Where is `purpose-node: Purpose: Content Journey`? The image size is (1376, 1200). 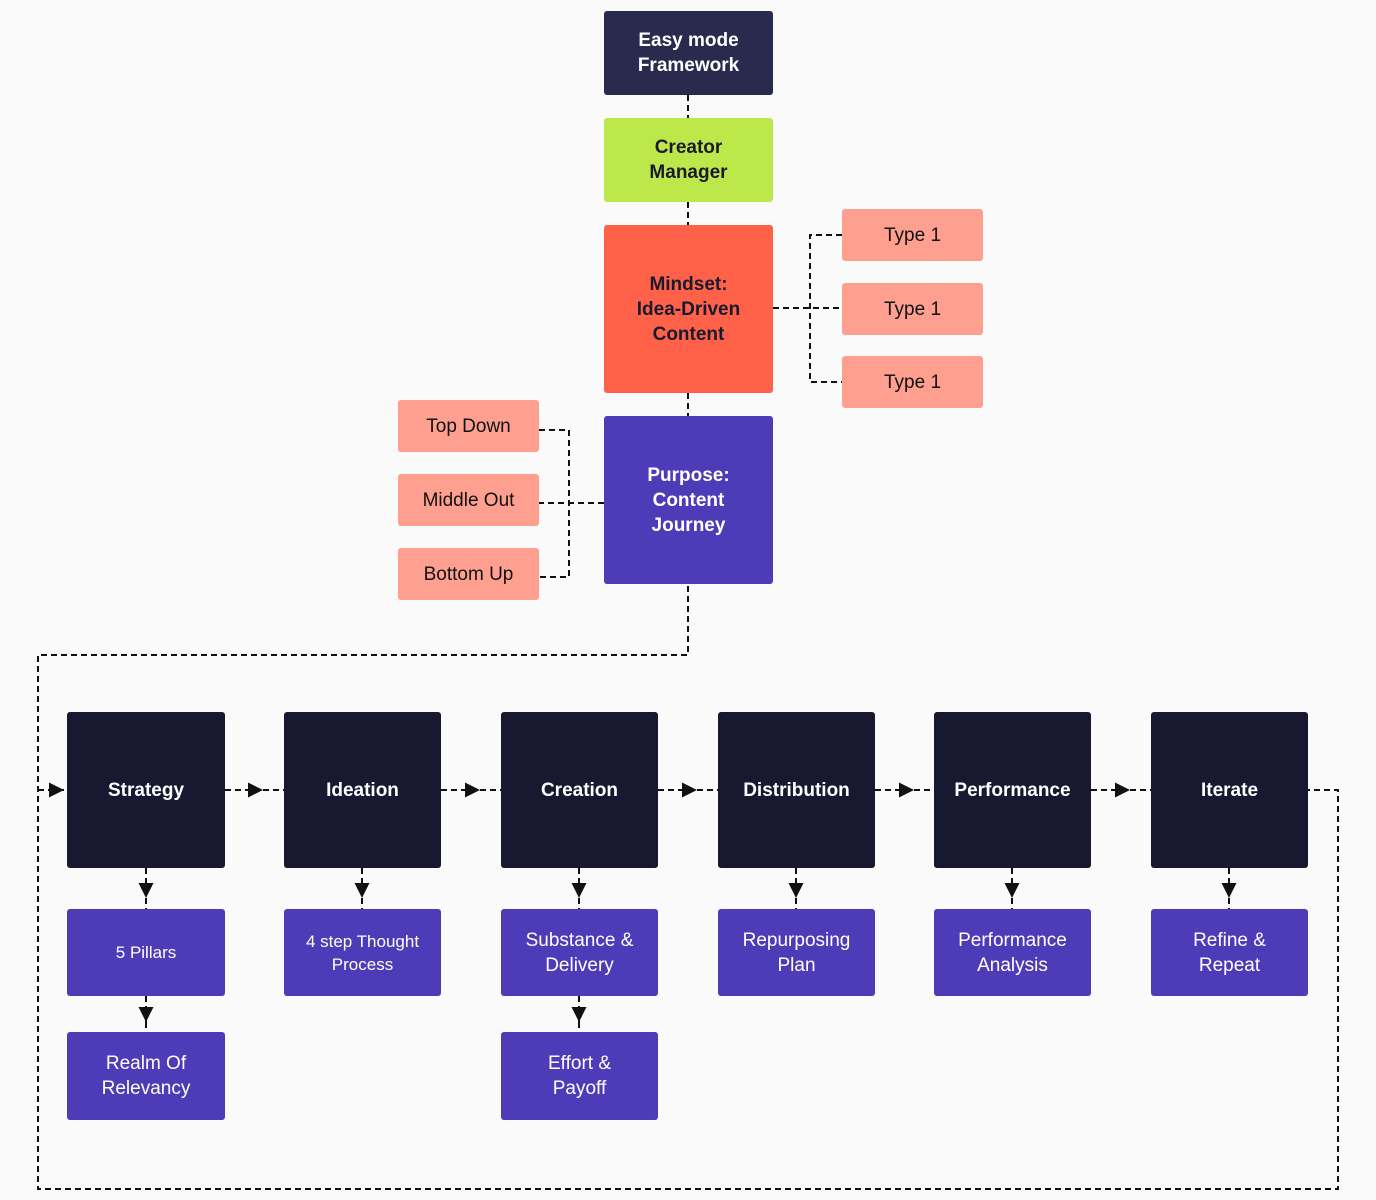 purpose-node: Purpose: Content Journey is located at coordinates (688, 500).